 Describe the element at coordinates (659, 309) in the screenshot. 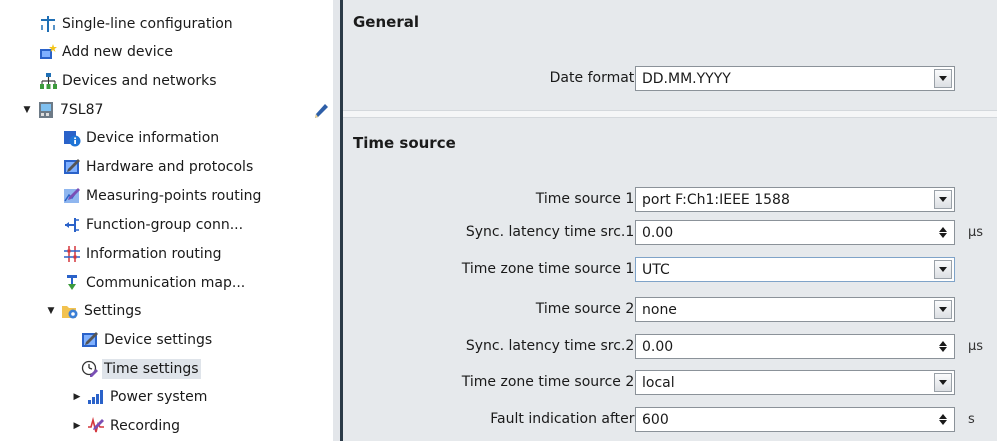

I see `time-source-2-value: none` at that location.